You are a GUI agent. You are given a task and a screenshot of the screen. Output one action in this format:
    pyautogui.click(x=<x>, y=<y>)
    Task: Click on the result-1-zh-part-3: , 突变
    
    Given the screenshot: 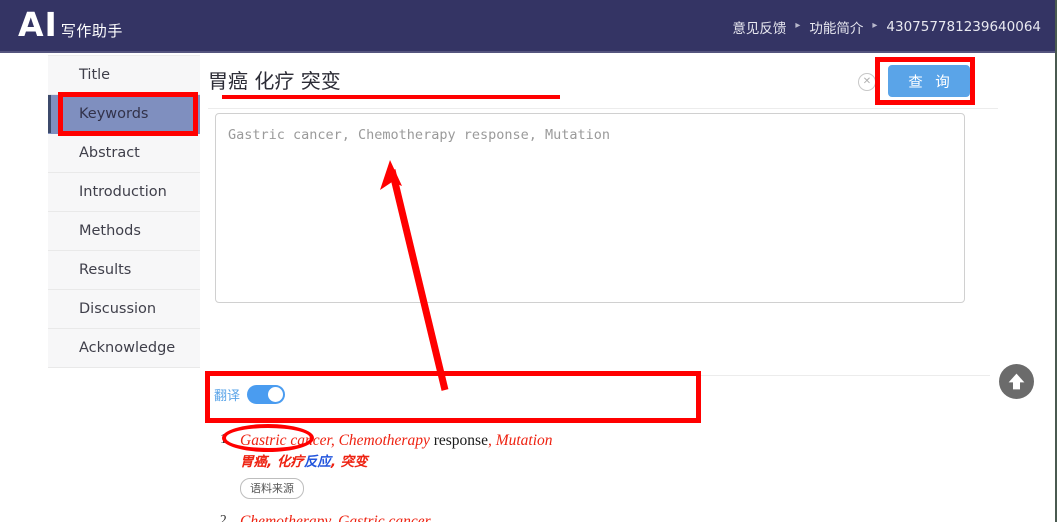 What is the action you would take?
    pyautogui.click(x=349, y=462)
    